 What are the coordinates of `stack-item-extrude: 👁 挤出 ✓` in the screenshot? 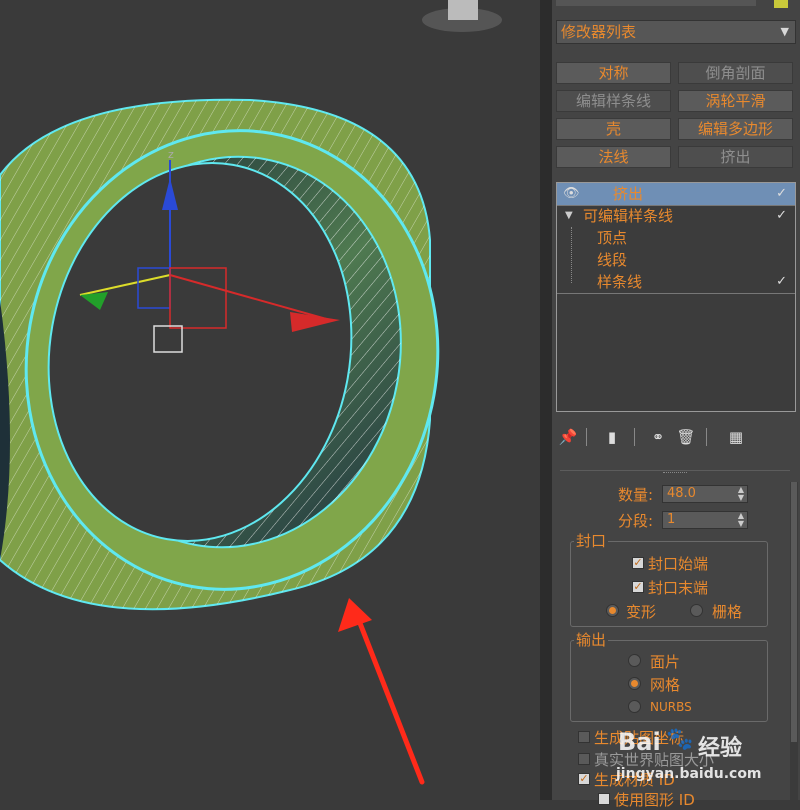 It's located at (676, 194).